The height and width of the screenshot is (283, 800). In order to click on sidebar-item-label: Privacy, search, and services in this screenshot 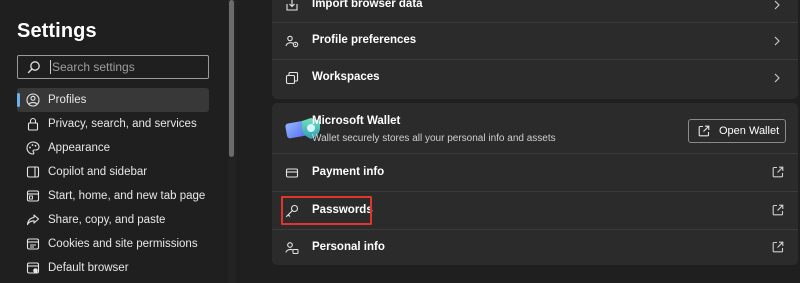, I will do `click(122, 124)`.